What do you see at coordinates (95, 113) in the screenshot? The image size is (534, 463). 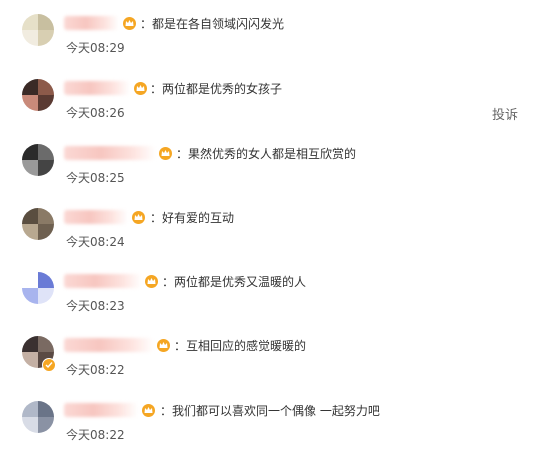 I see `comment-time: 今天08:26` at bounding box center [95, 113].